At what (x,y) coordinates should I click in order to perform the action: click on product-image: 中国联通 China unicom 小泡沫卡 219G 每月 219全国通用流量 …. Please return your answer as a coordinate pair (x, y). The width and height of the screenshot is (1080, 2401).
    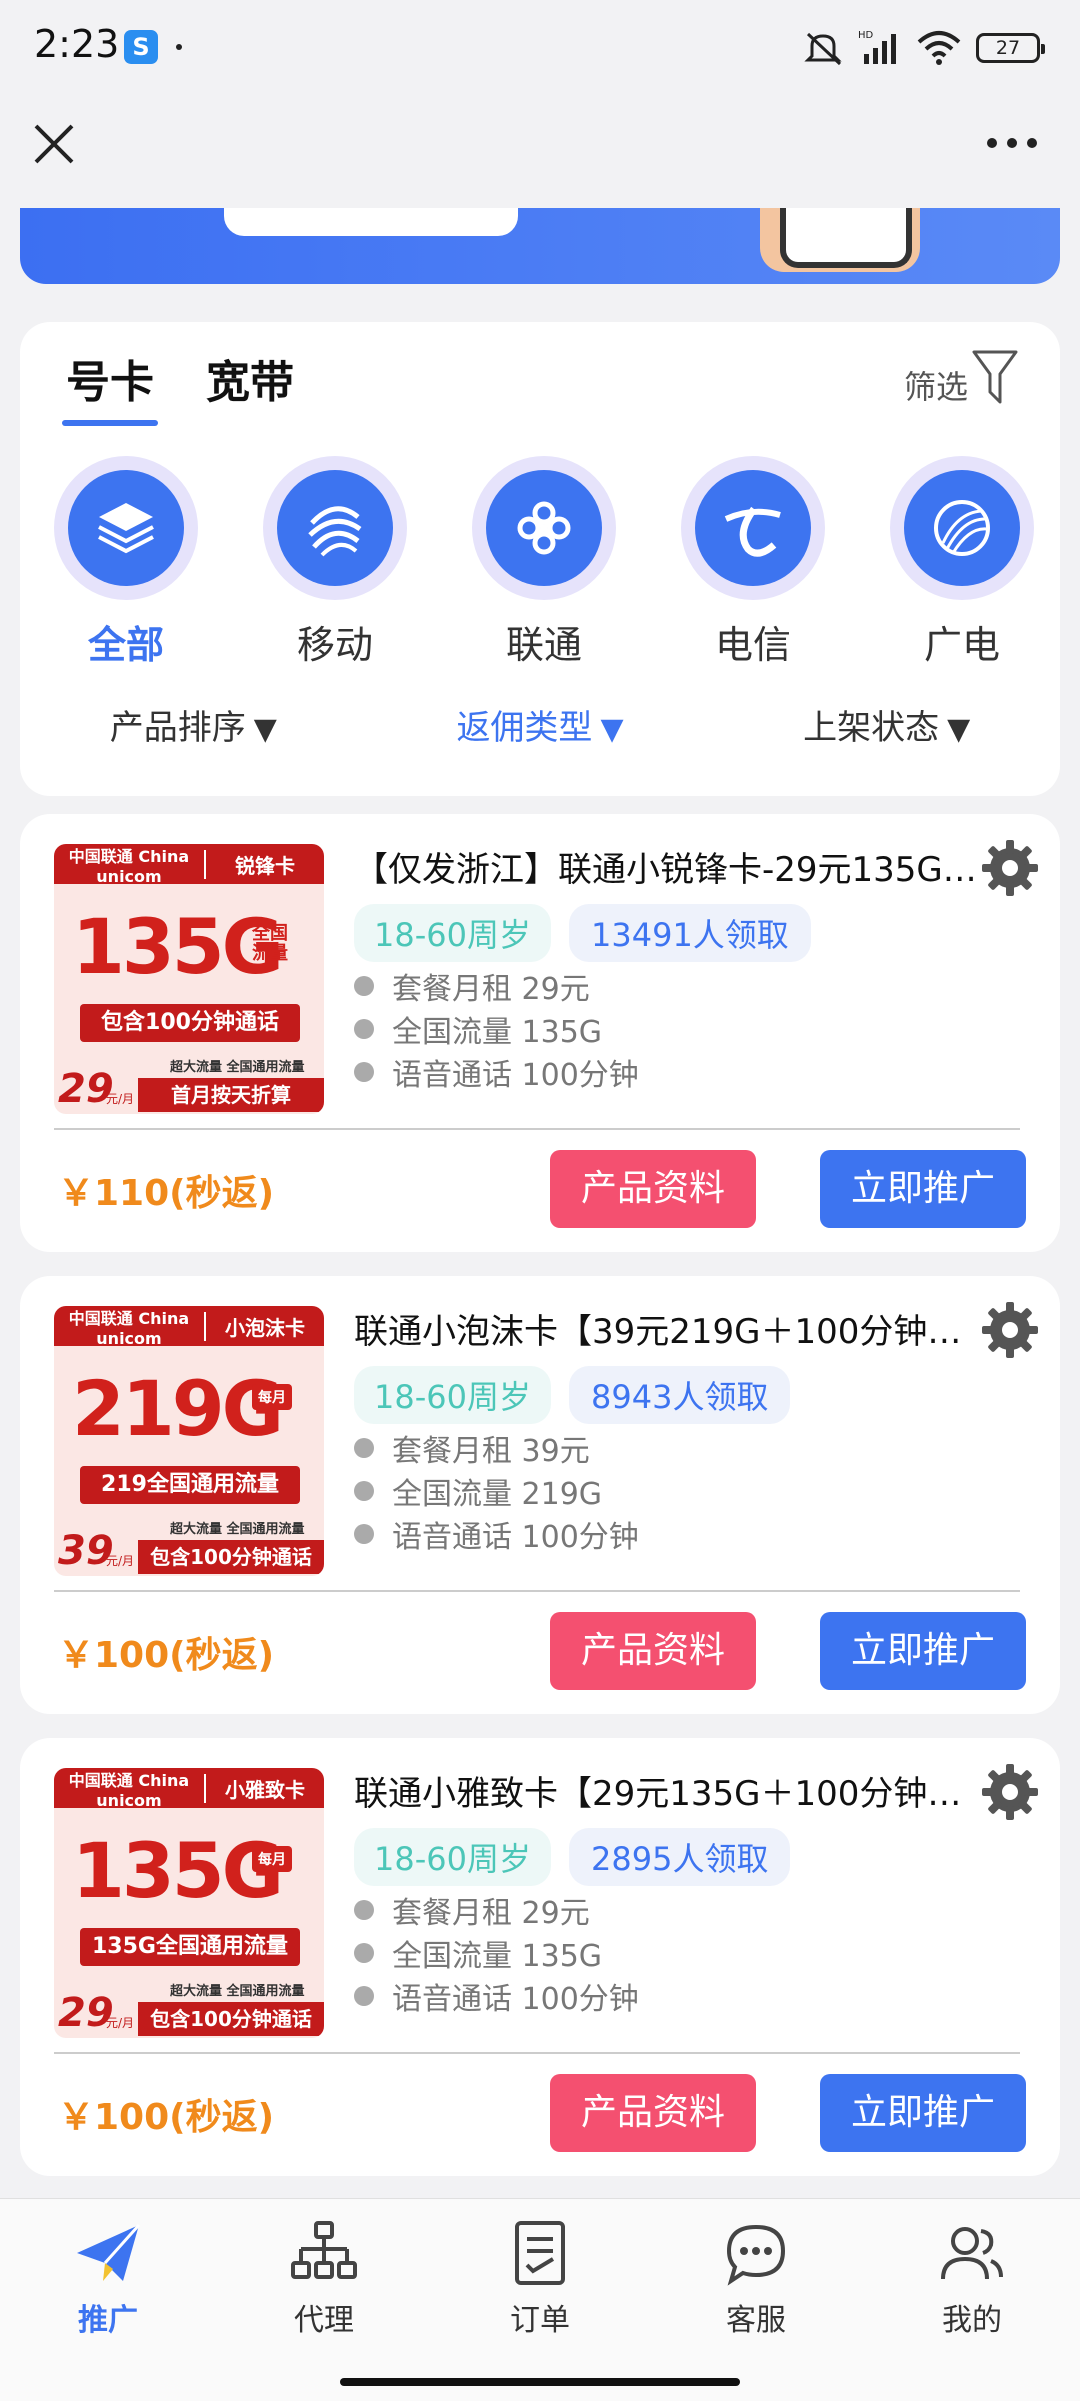
    Looking at the image, I should click on (189, 1441).